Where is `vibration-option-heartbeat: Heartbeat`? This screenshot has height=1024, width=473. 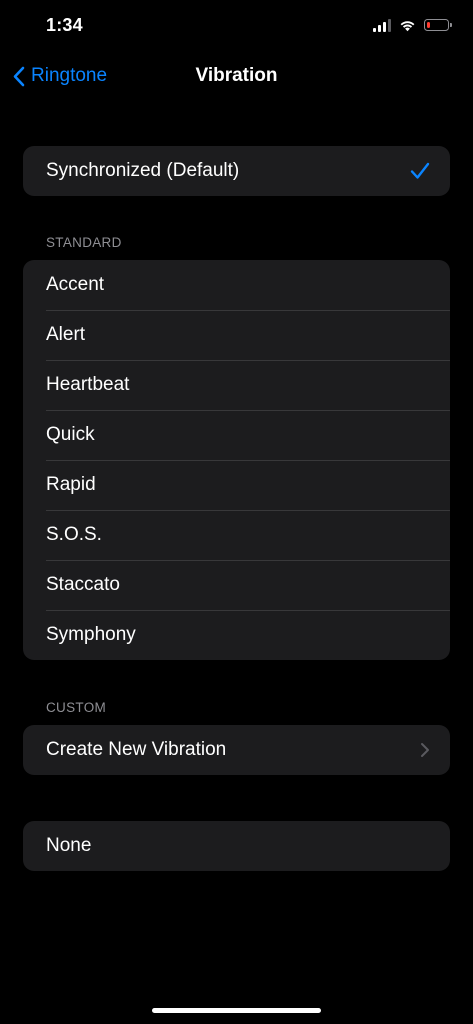 vibration-option-heartbeat: Heartbeat is located at coordinates (236, 385).